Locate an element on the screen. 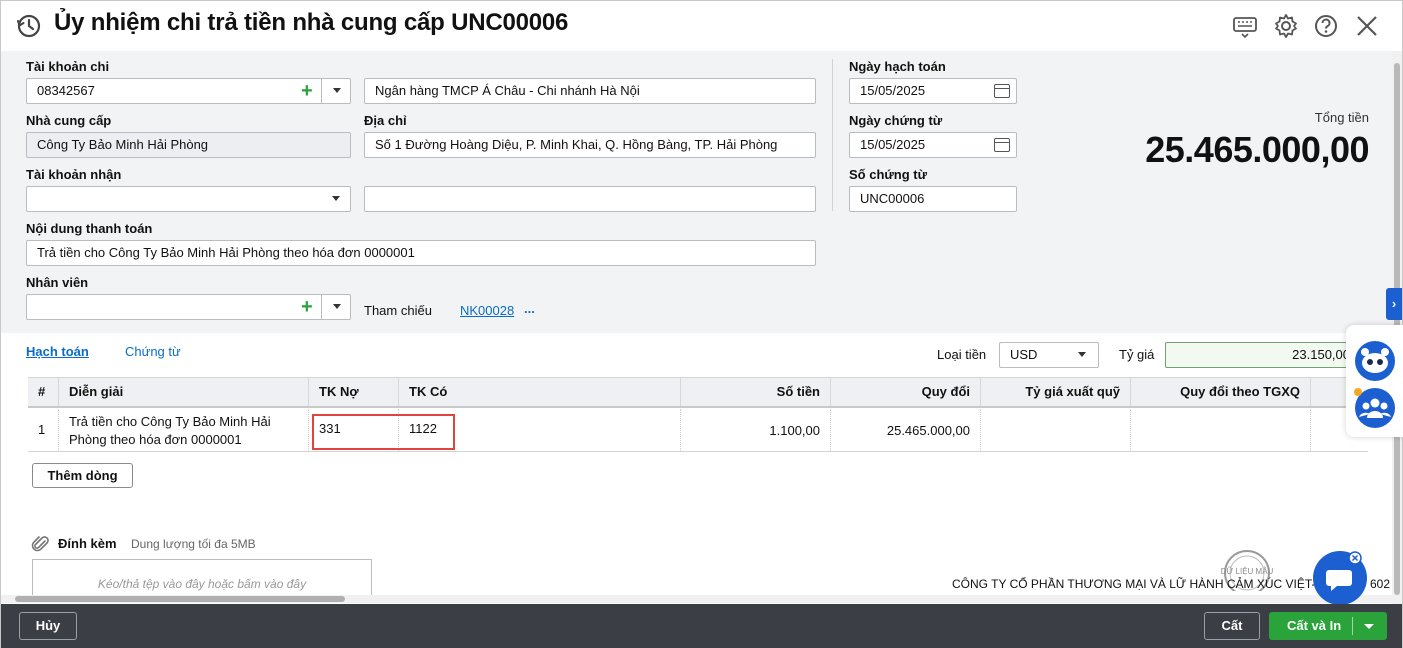 The height and width of the screenshot is (648, 1403). attachment-label: Đính kèm is located at coordinates (87, 543).